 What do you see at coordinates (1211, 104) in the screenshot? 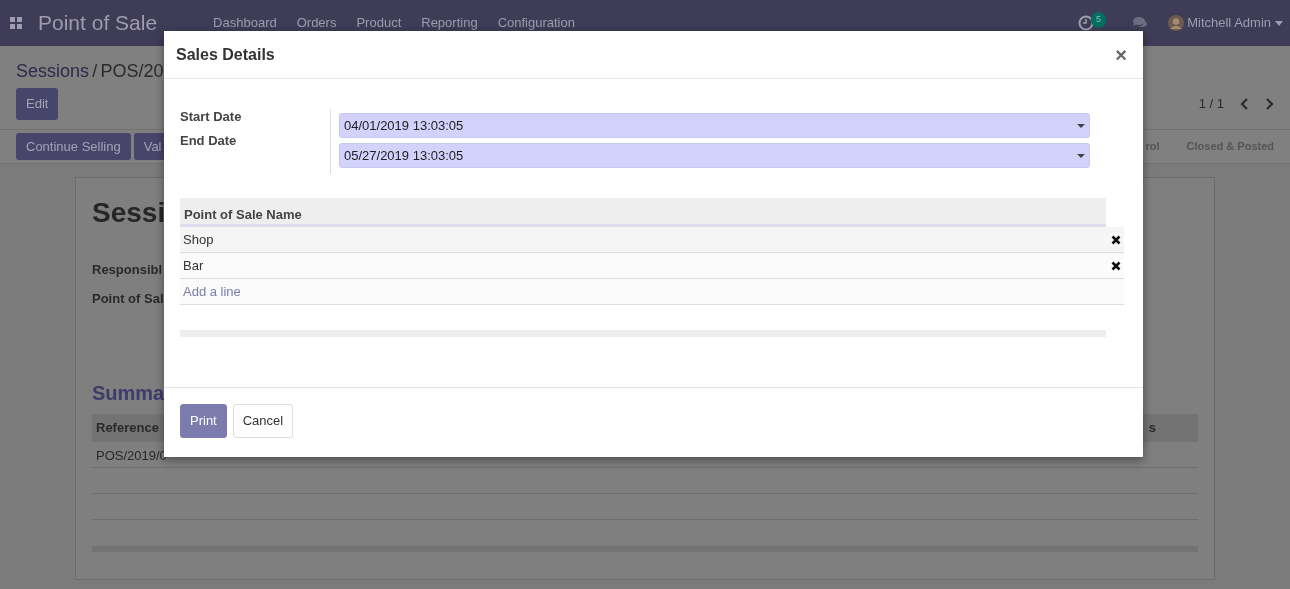
I see `pager-text: 1 / 1` at bounding box center [1211, 104].